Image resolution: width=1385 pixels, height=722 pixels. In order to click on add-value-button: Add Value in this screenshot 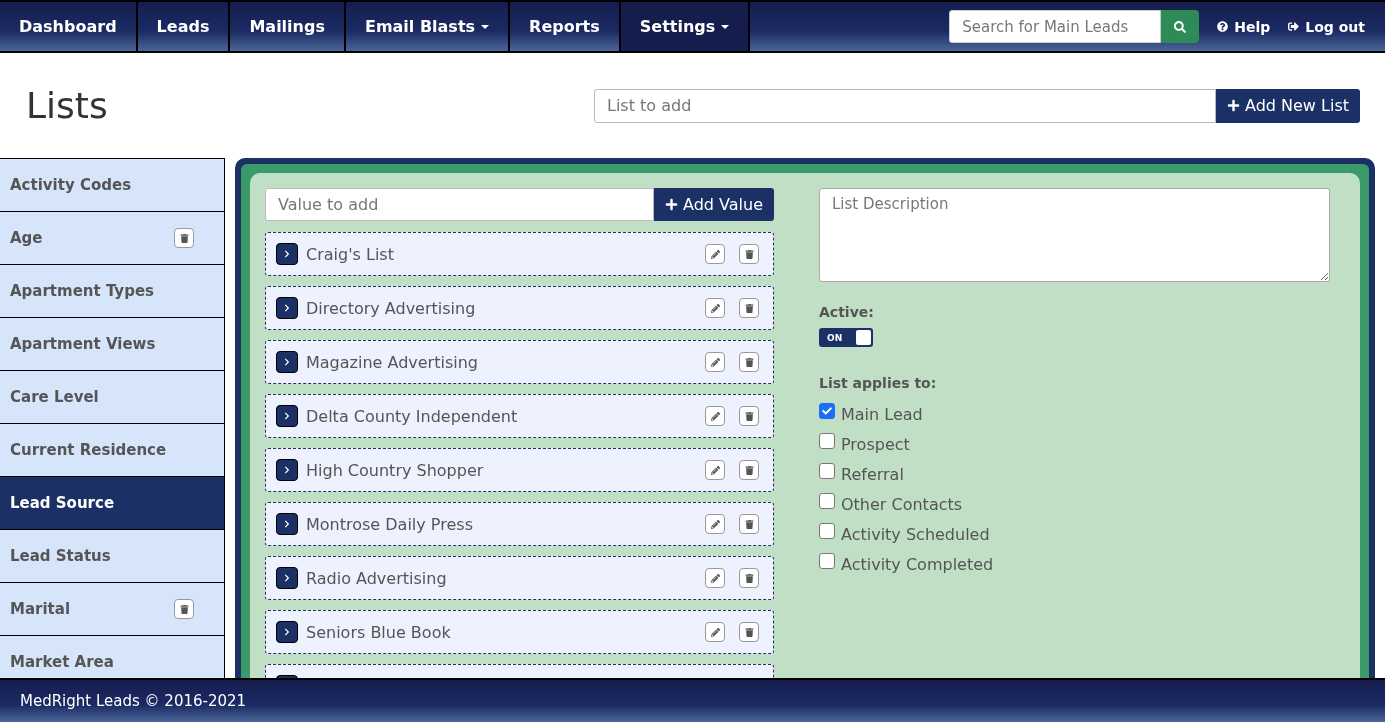, I will do `click(714, 204)`.